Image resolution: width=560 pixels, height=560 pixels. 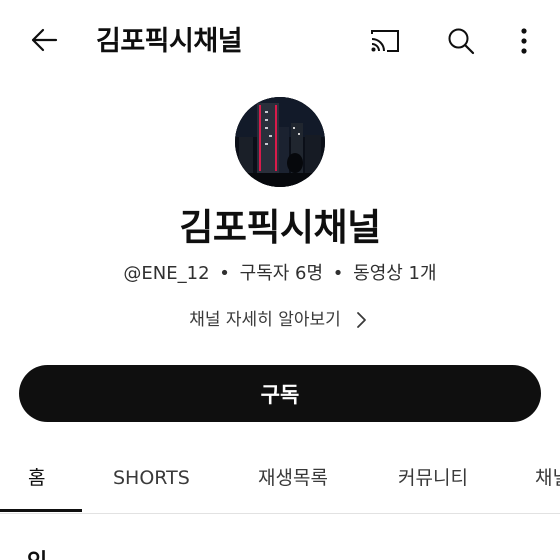 What do you see at coordinates (41, 510) in the screenshot?
I see `active-tab-indicator` at bounding box center [41, 510].